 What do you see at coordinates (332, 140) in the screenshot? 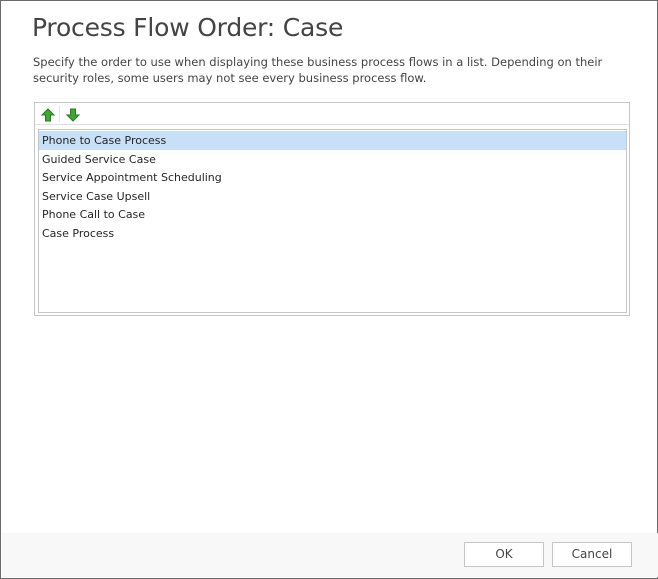
I see `list-item: Phone to Case Process` at bounding box center [332, 140].